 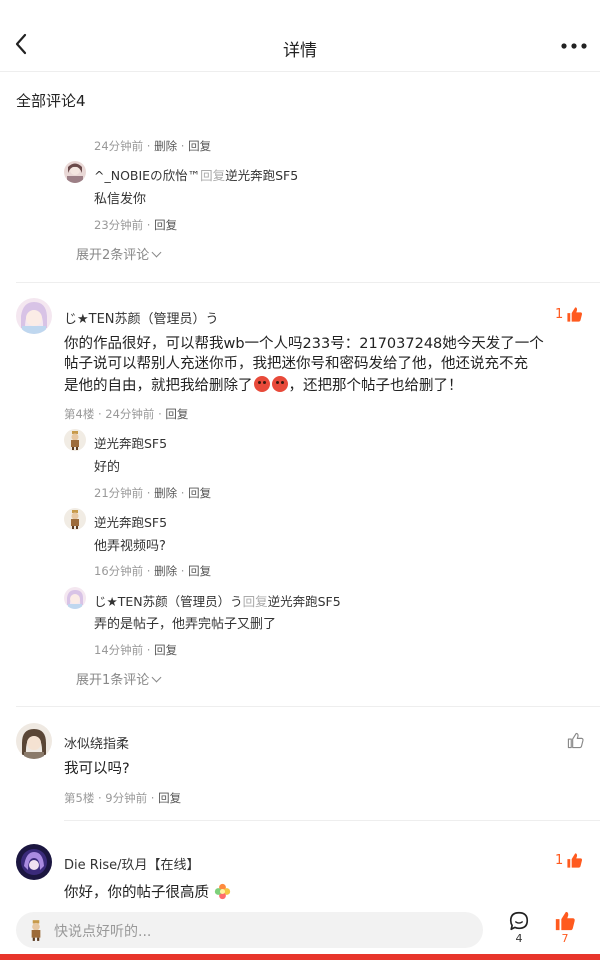 What do you see at coordinates (300, 957) in the screenshot?
I see `bottom-accent-strip` at bounding box center [300, 957].